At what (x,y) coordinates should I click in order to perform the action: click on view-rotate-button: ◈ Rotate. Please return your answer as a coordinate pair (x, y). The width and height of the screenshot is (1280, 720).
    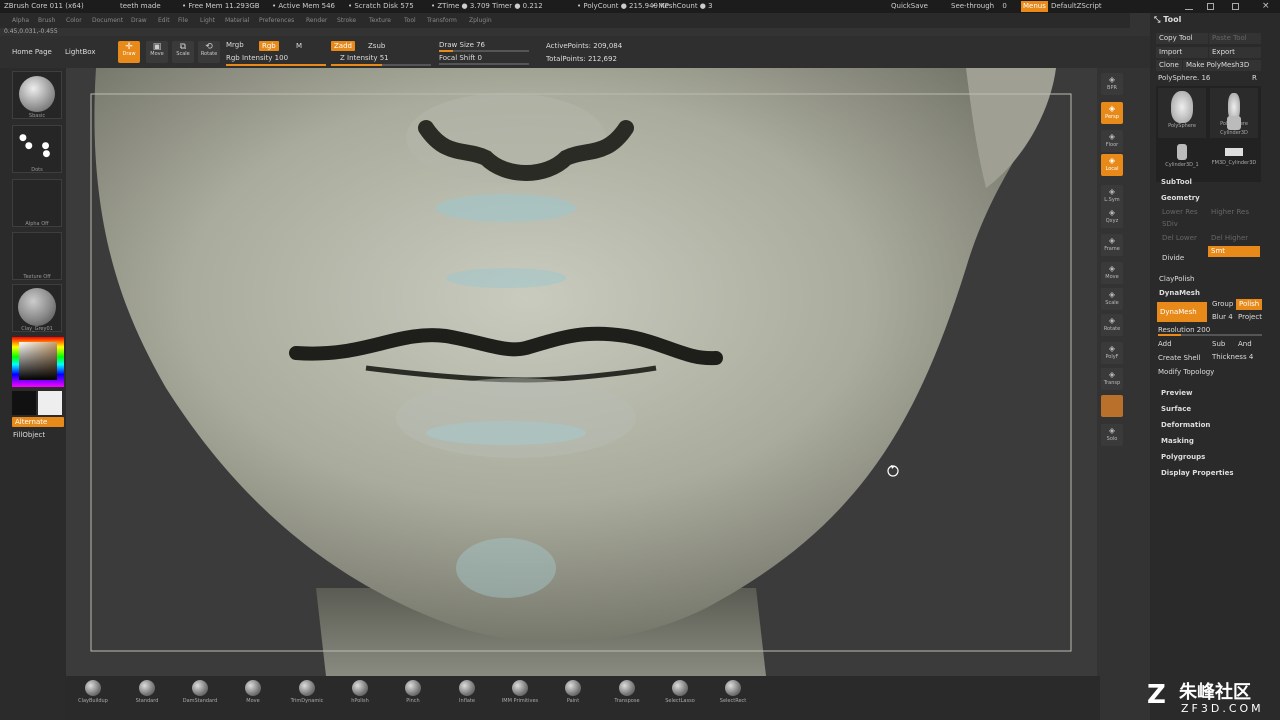
    Looking at the image, I should click on (1112, 325).